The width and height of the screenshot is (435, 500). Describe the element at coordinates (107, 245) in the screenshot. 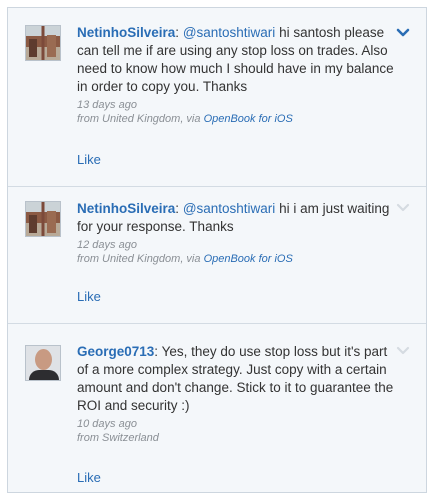

I see `timestamp: 12 days ago` at that location.